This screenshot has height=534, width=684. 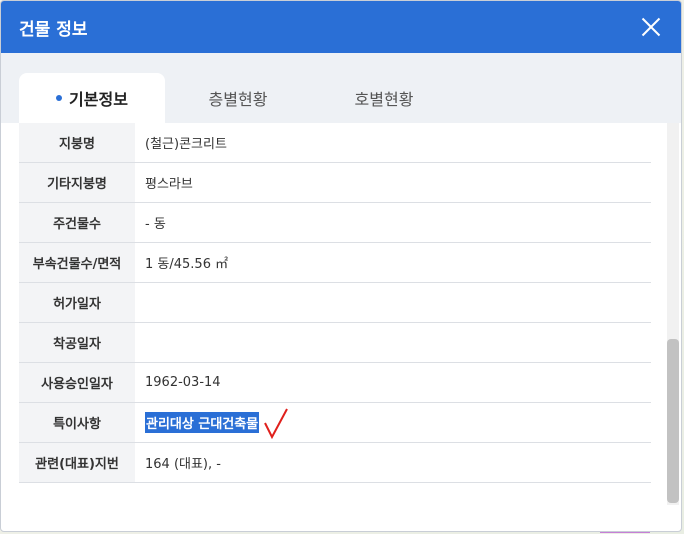 I want to click on tab-basic-info: 기본정보, so click(x=92, y=98).